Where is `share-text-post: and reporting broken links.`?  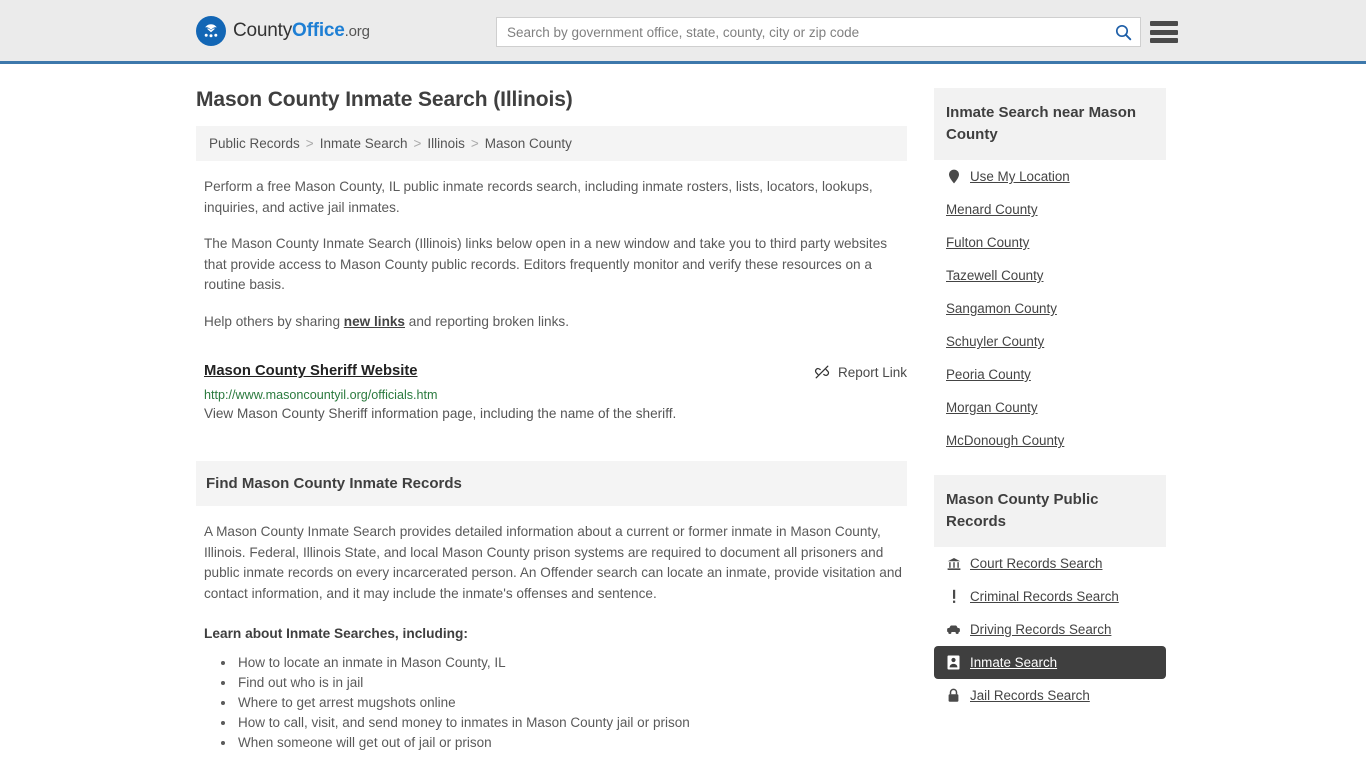 share-text-post: and reporting broken links. is located at coordinates (487, 321).